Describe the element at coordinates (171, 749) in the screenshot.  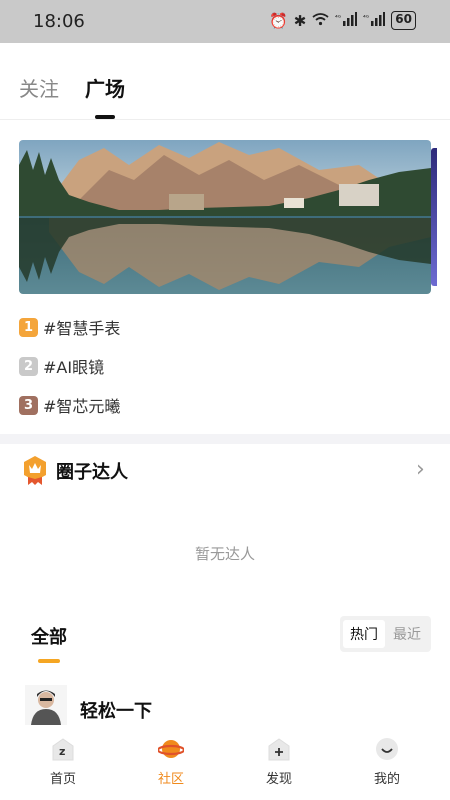
I see `planet-icon` at that location.